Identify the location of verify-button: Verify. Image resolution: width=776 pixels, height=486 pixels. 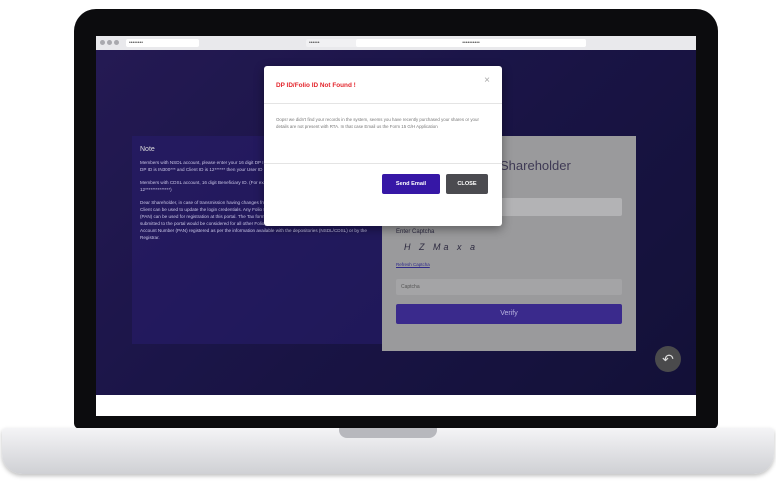
(509, 314).